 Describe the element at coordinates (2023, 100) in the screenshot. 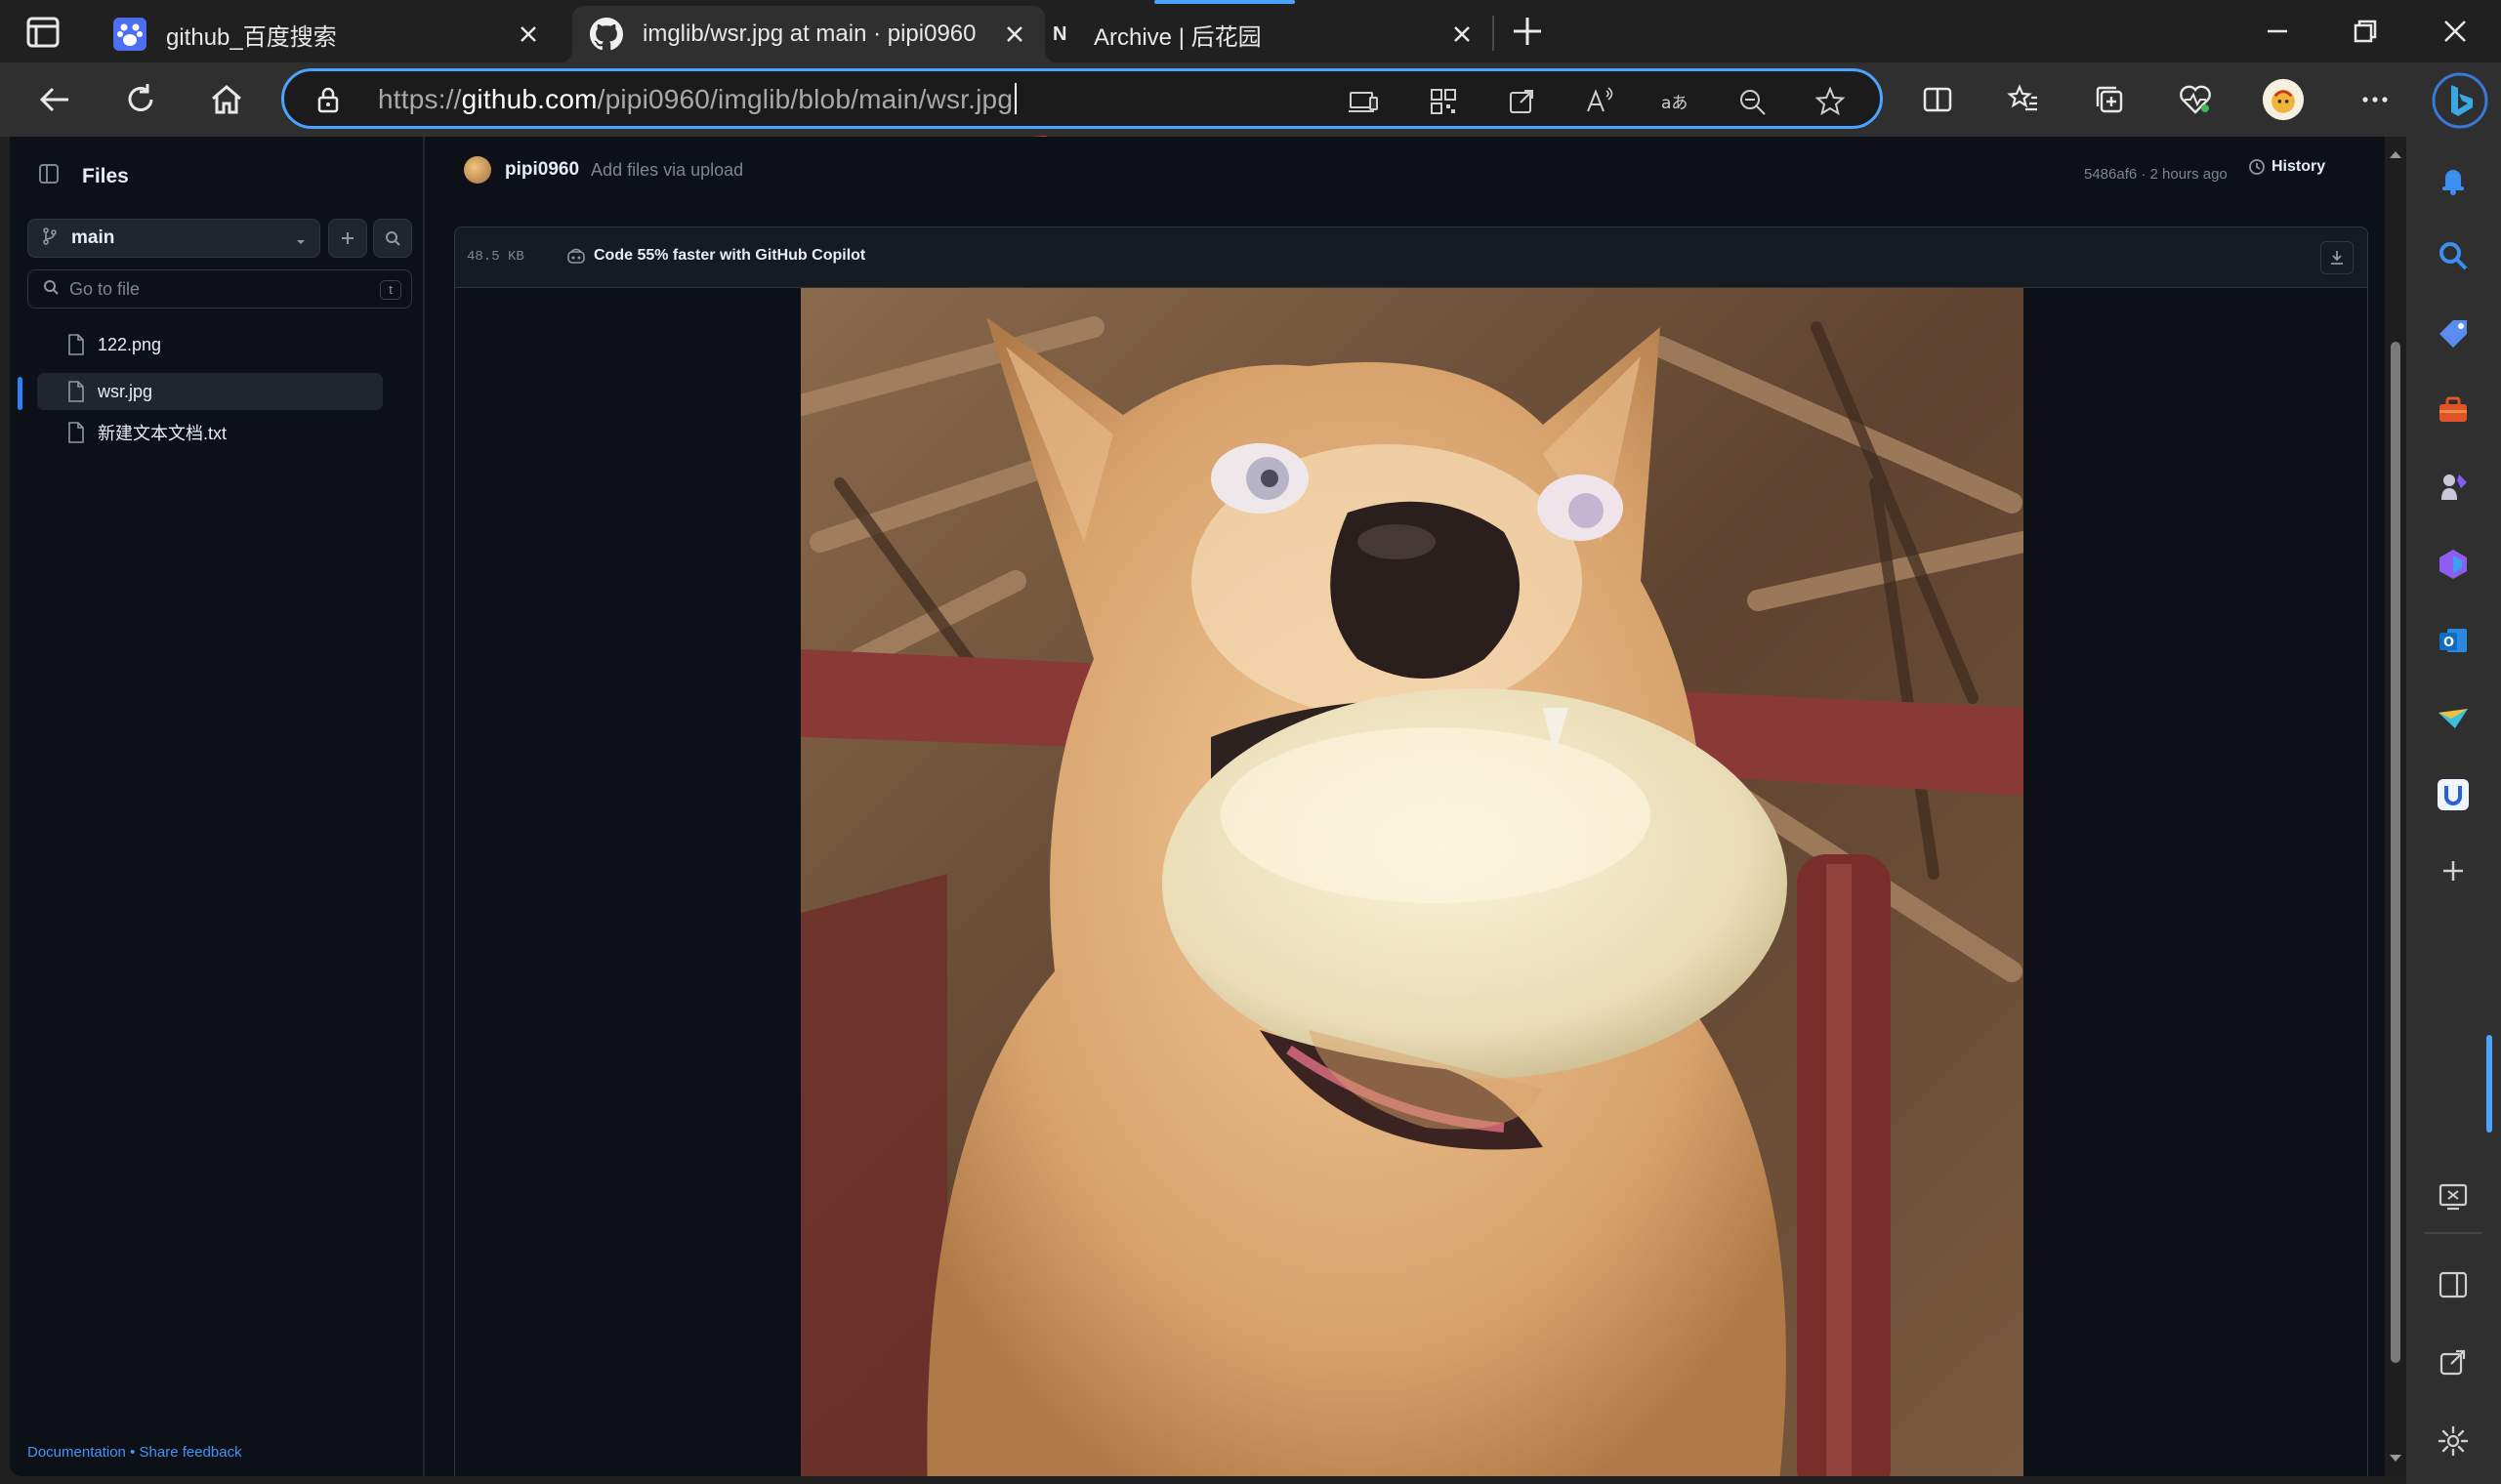

I see `favorites-list-icon` at that location.